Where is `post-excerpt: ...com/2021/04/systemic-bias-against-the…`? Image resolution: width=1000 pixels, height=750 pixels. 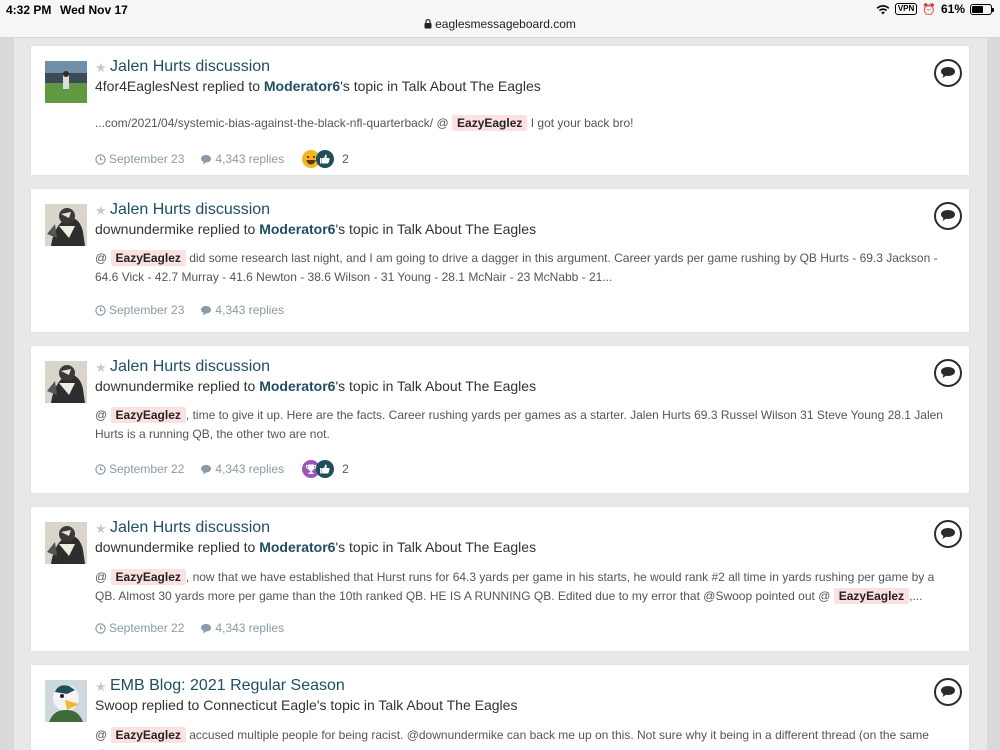
post-excerpt: ...com/2021/04/systemic-bias-against-the… is located at coordinates (521, 123).